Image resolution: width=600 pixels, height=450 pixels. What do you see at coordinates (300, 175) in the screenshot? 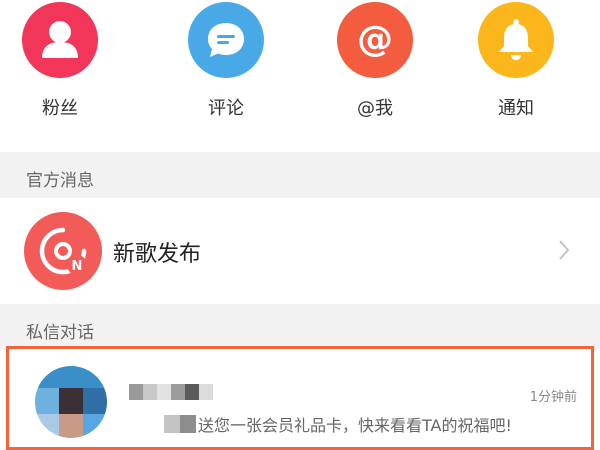
I see `official-messages-header: 官方消息` at bounding box center [300, 175].